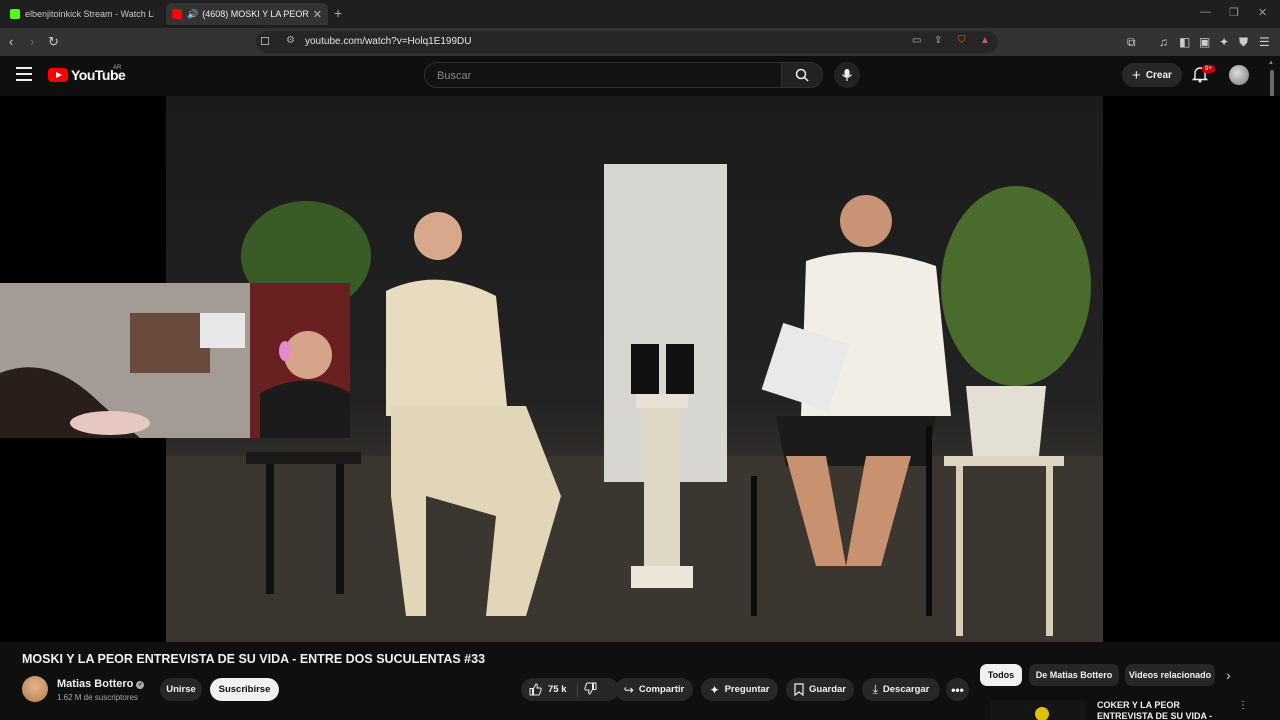 The height and width of the screenshot is (720, 1280). I want to click on close-tab-icon: ✕, so click(317, 14).